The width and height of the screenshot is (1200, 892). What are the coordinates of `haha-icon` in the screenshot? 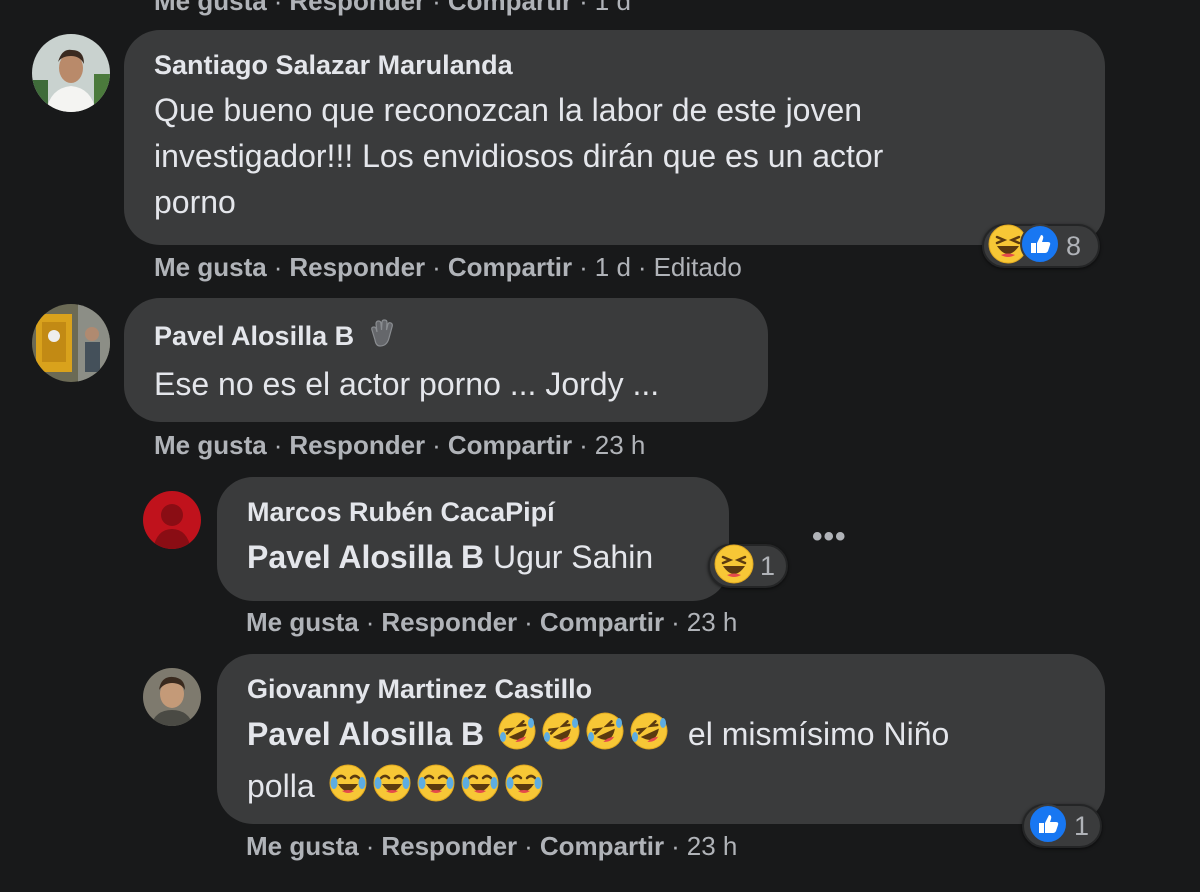 It's located at (734, 566).